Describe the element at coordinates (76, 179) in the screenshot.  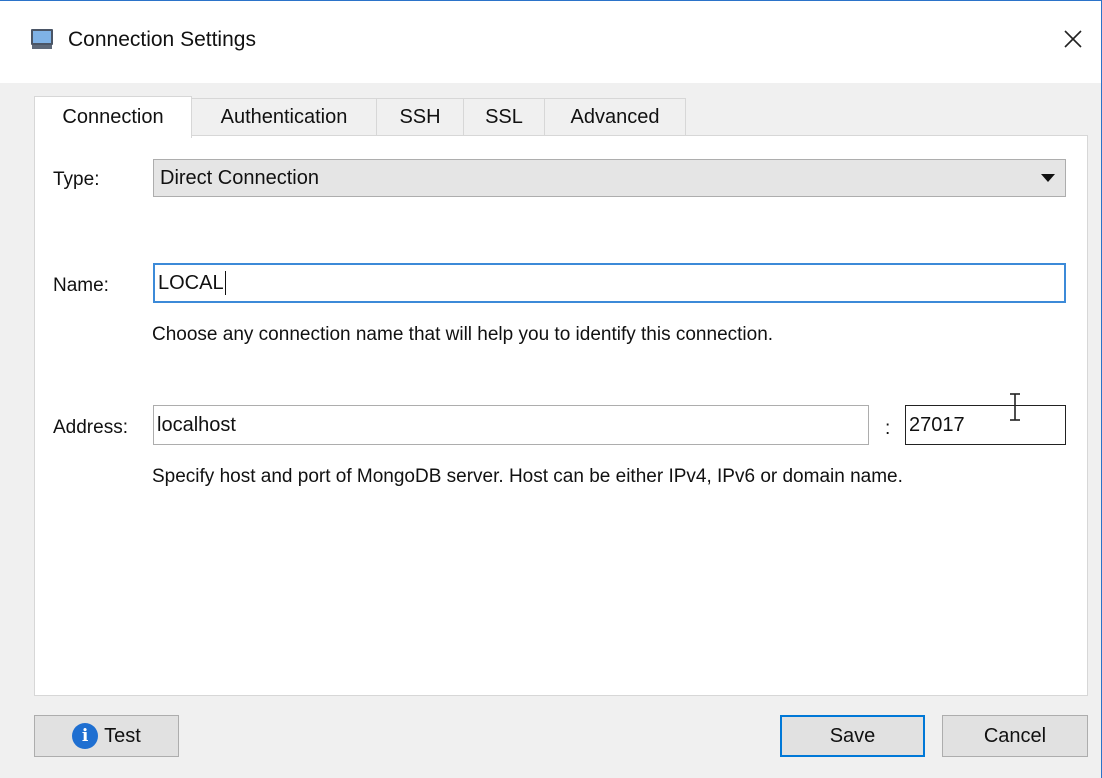
I see `type-label: Type:` at that location.